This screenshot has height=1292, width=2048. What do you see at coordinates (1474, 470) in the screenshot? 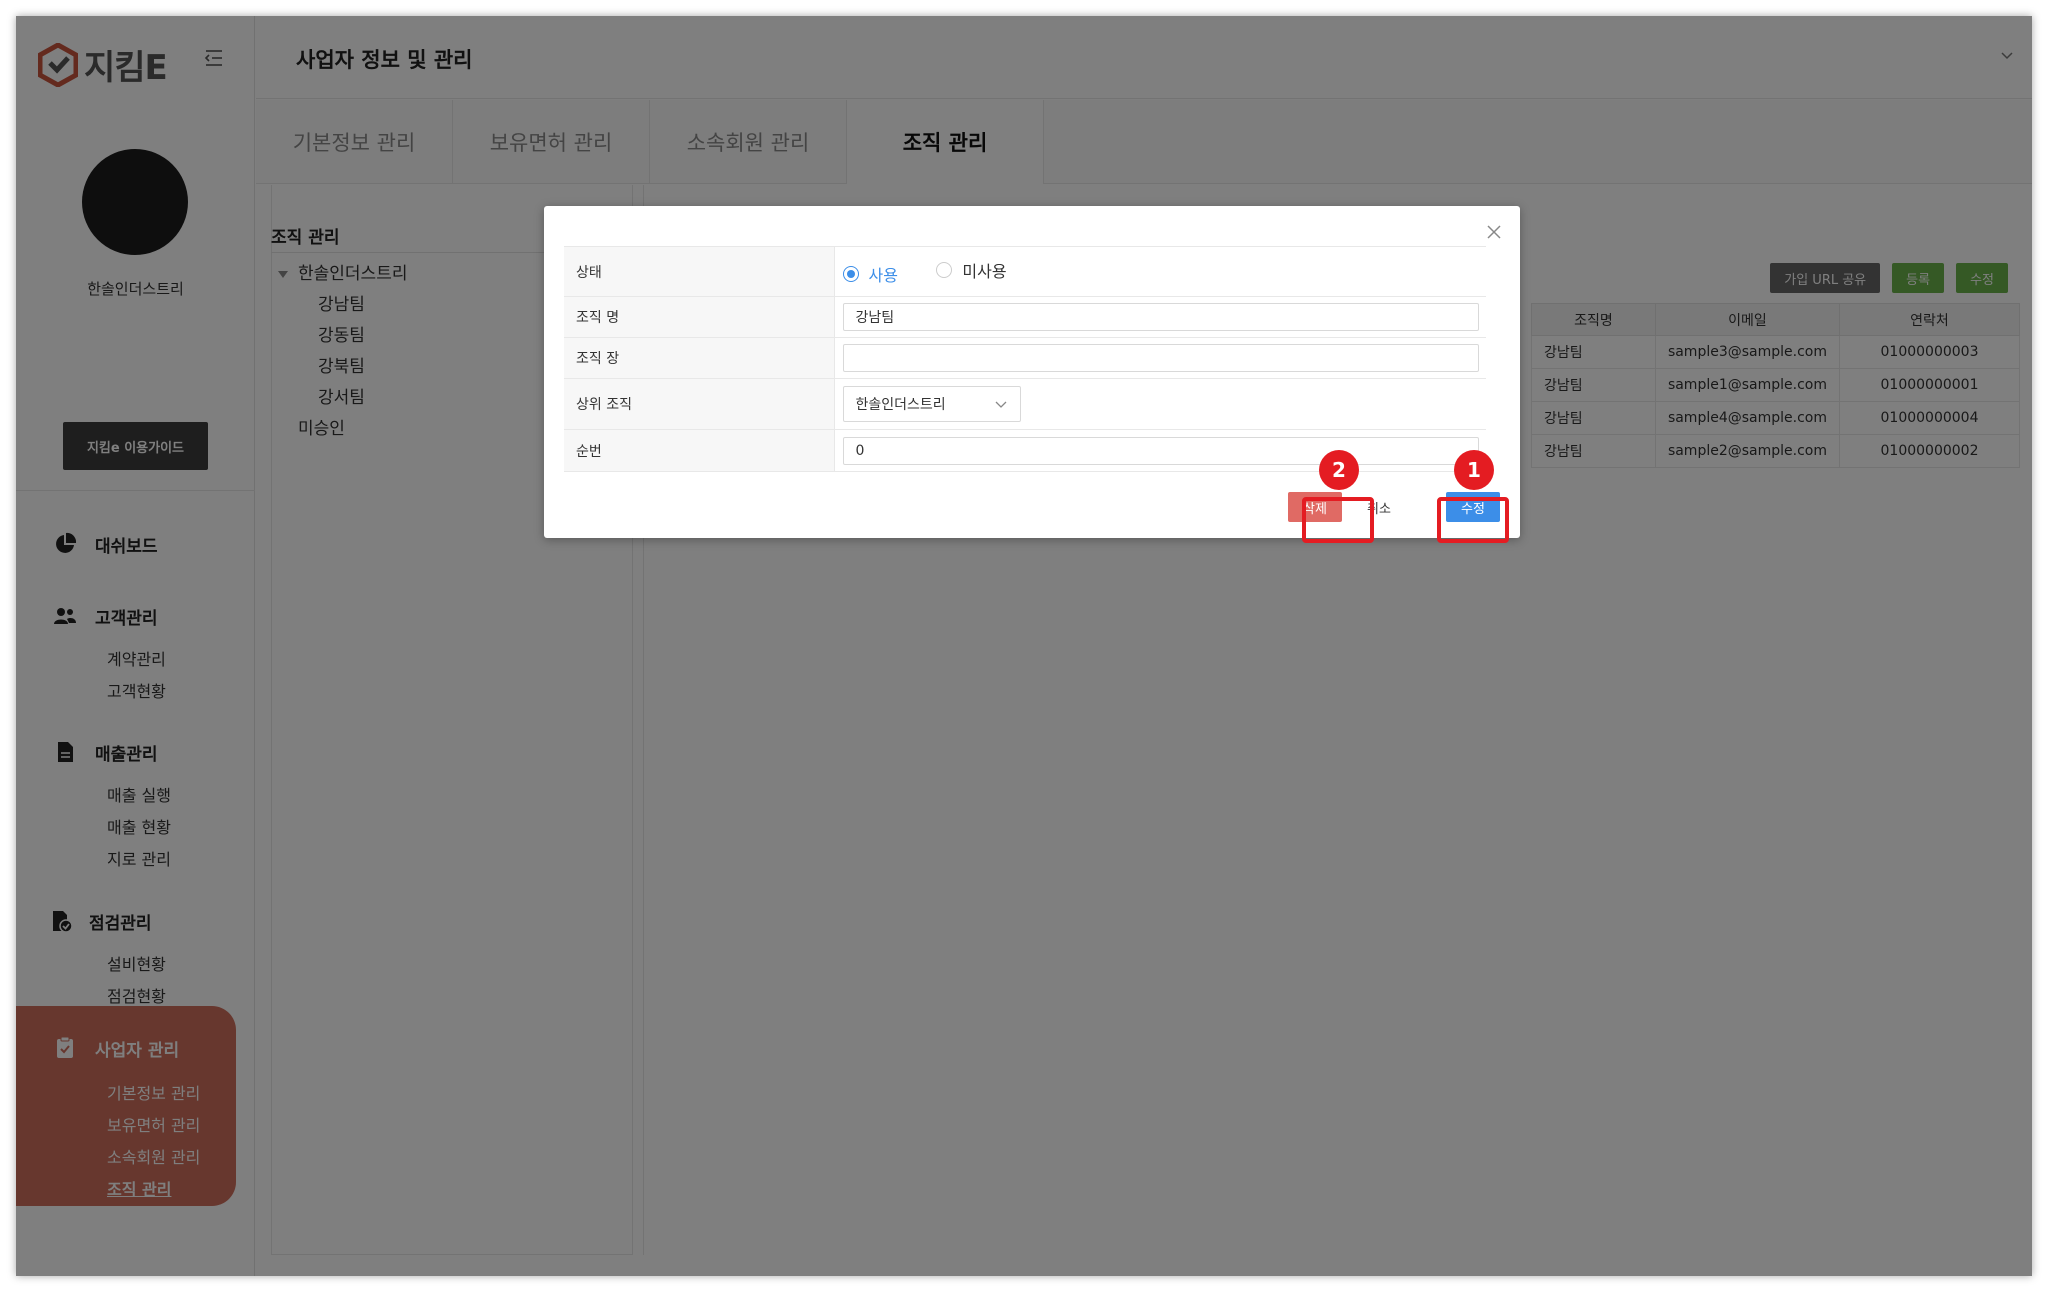
I see `step-badge-save: 1` at bounding box center [1474, 470].